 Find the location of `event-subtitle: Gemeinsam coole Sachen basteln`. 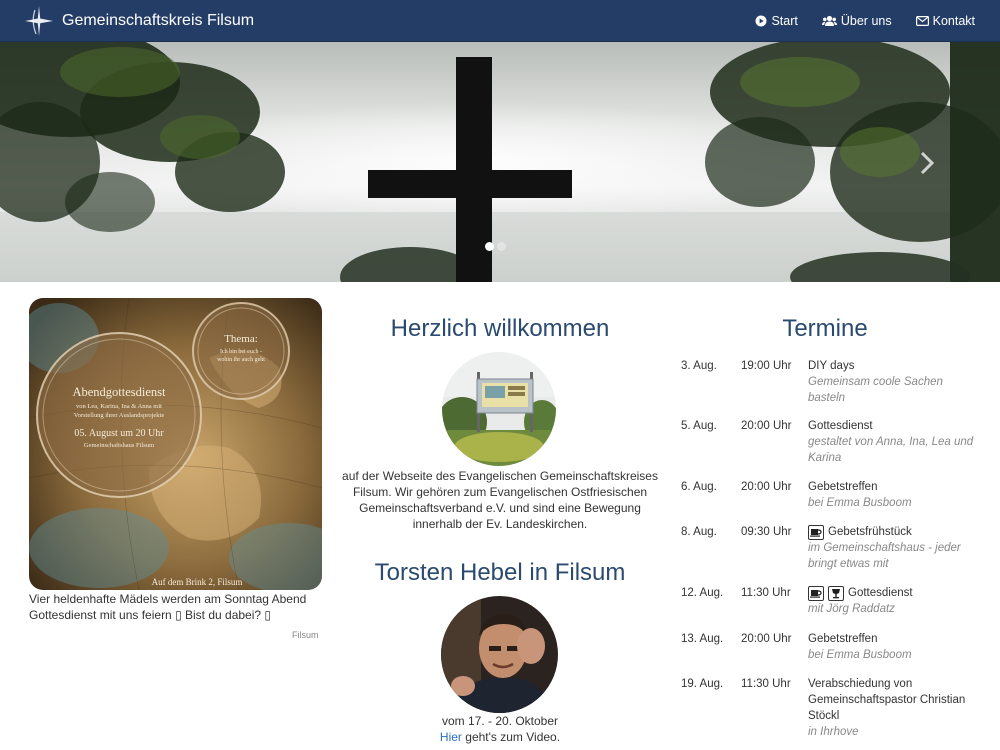

event-subtitle: Gemeinsam coole Sachen basteln is located at coordinates (875, 390).